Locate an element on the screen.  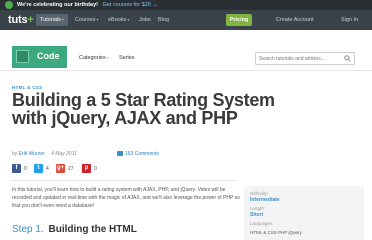
pricing-button: Pricing is located at coordinates (239, 20).